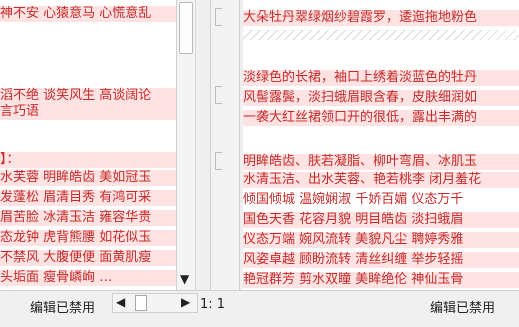 This screenshot has height=327, width=519. What do you see at coordinates (225, 145) in the screenshot?
I see `line-number-gutter` at bounding box center [225, 145].